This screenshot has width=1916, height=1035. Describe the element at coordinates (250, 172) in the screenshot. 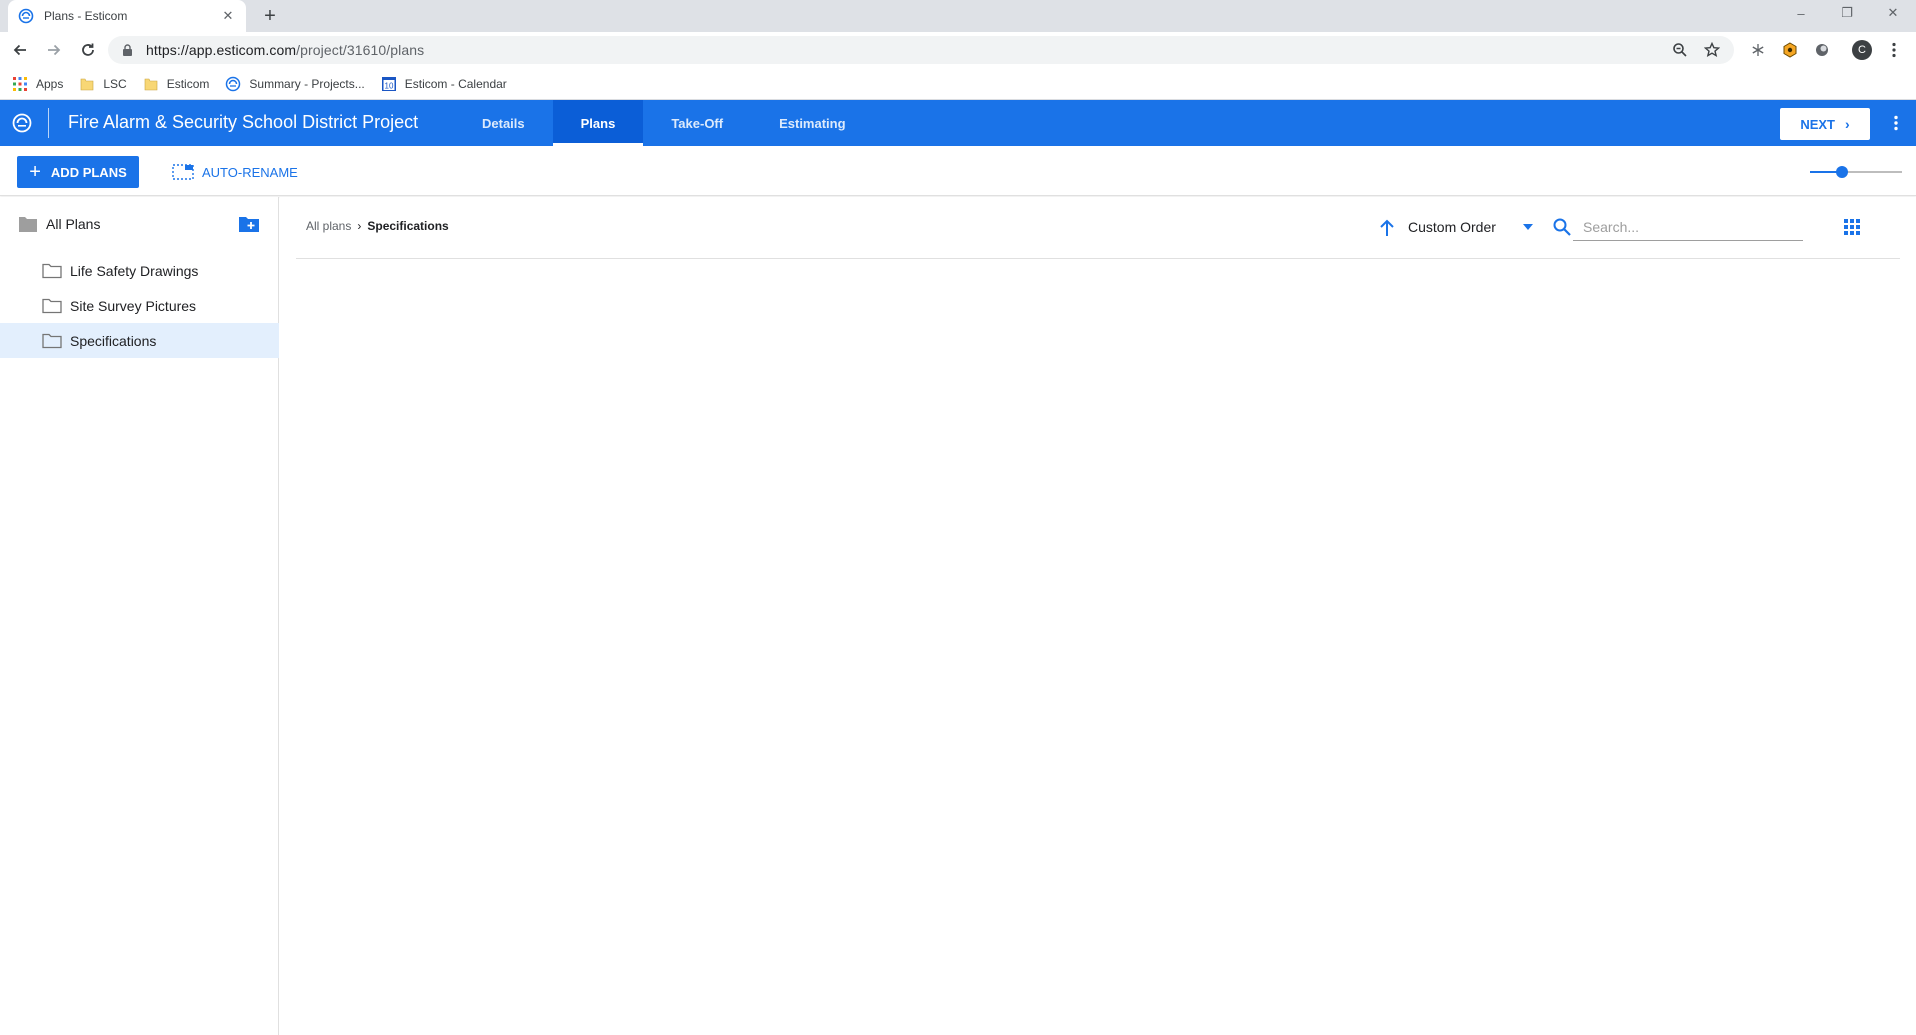

I see `auto-rename-label: AUTO-RENAME` at that location.